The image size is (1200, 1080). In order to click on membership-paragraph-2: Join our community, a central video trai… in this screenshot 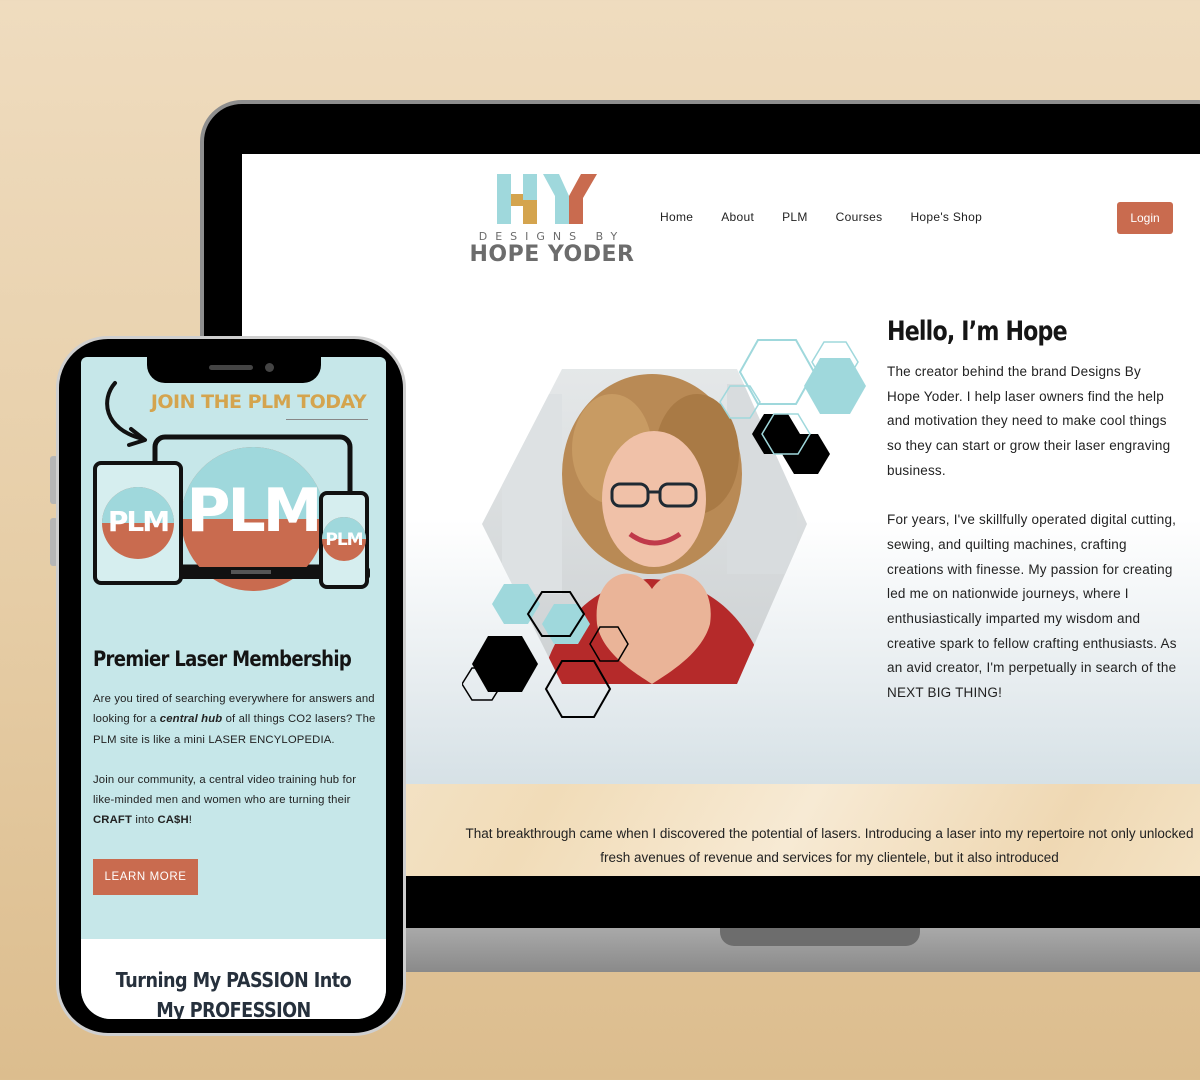, I will do `click(225, 800)`.